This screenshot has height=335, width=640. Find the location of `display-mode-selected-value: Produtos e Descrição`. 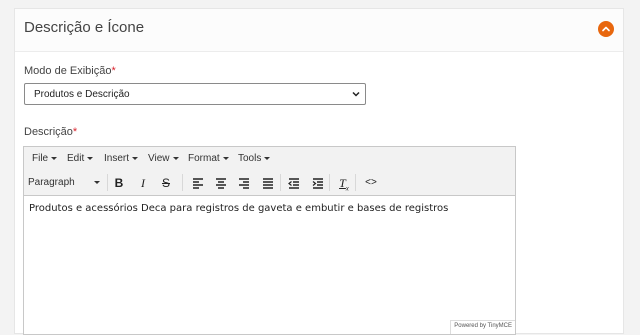

display-mode-selected-value: Produtos e Descrição is located at coordinates (82, 94).